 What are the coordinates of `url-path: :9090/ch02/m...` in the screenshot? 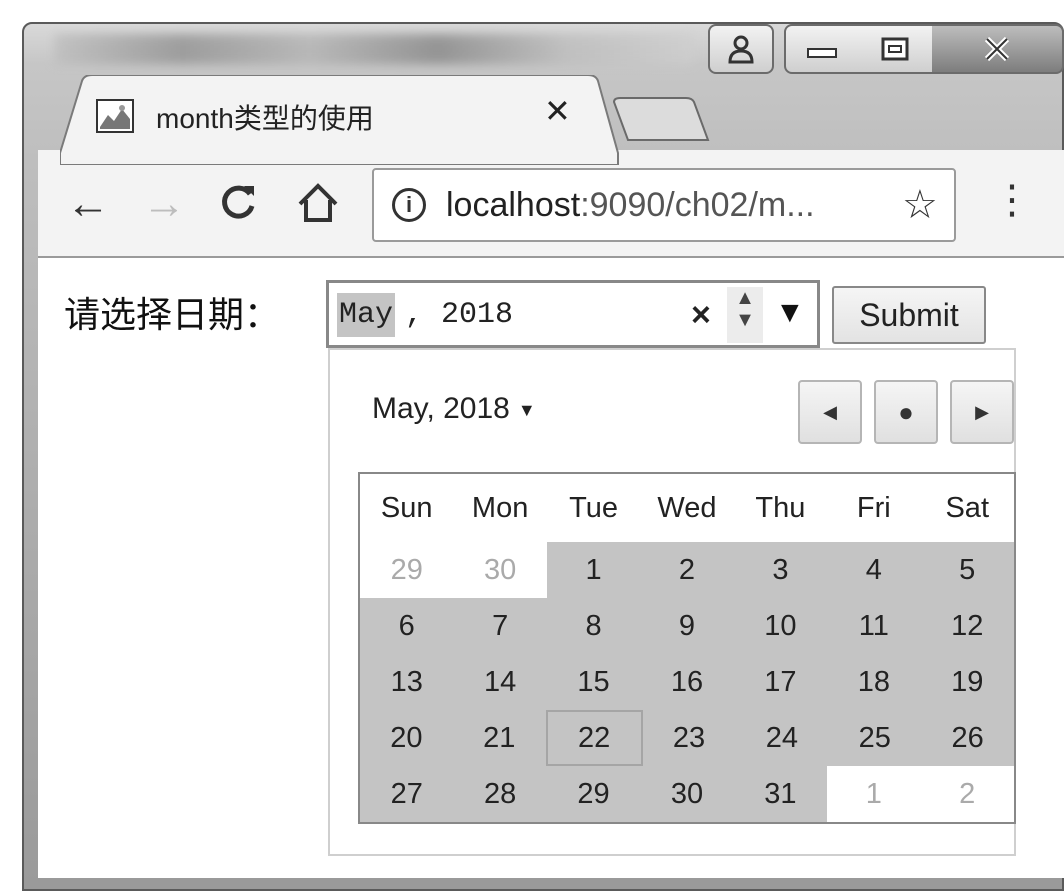 It's located at (697, 205).